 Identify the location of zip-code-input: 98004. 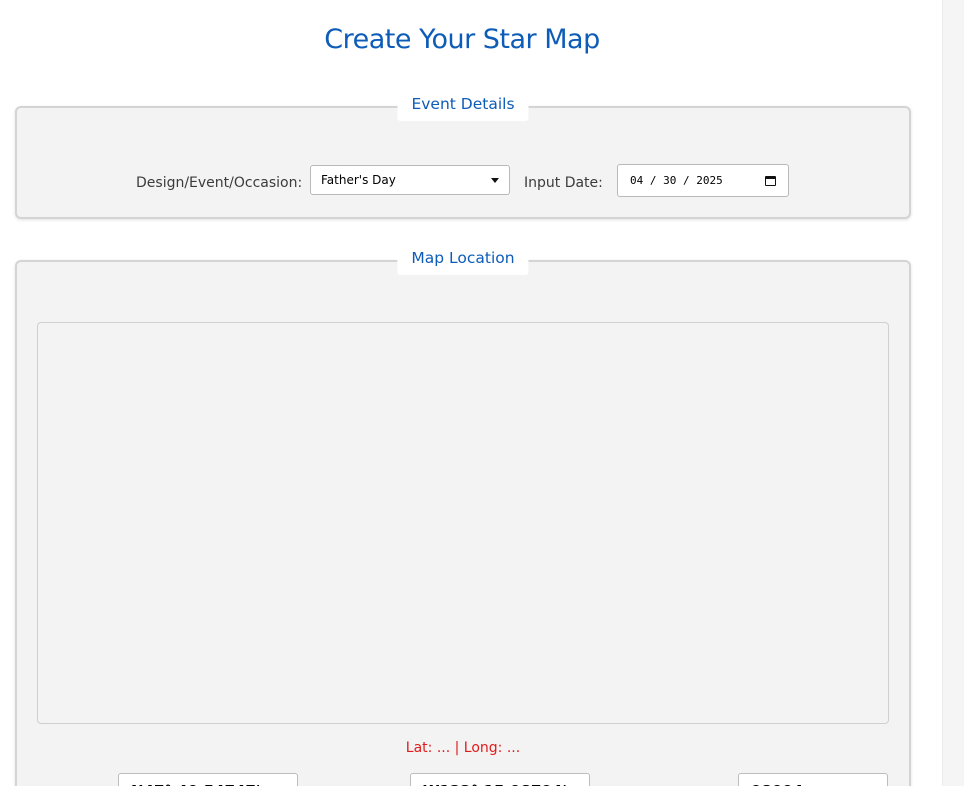
(813, 779).